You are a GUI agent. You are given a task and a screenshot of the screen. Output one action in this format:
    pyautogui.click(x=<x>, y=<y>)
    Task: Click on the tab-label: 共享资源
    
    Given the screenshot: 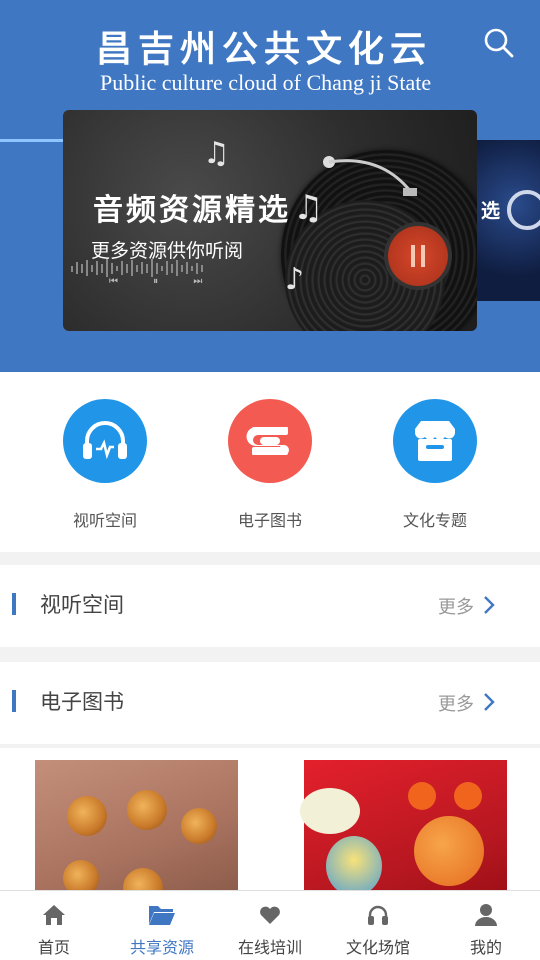 What is the action you would take?
    pyautogui.click(x=161, y=947)
    